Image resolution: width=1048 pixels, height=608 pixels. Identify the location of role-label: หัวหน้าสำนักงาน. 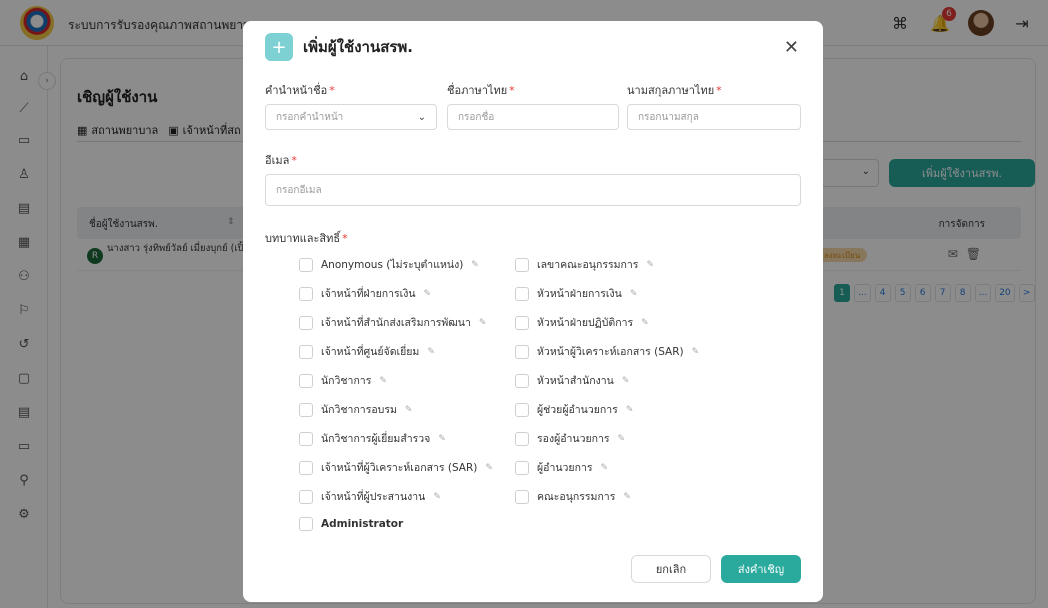
(575, 381).